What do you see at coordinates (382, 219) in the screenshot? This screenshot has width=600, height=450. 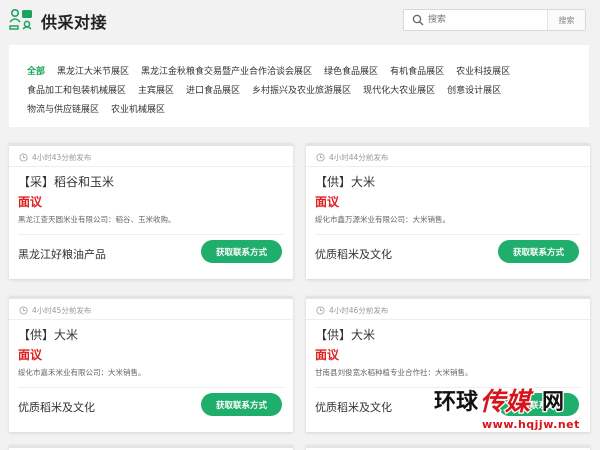 I see `listing-description: 绥化市鑫万源米业有限公司：大米销售。` at bounding box center [382, 219].